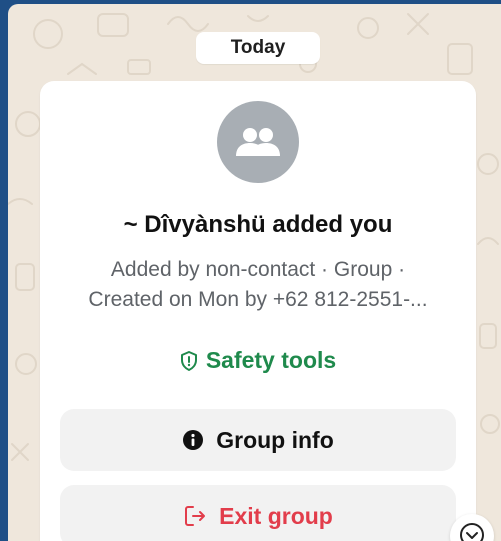 This screenshot has width=501, height=541. I want to click on chevron-down-icon, so click(472, 532).